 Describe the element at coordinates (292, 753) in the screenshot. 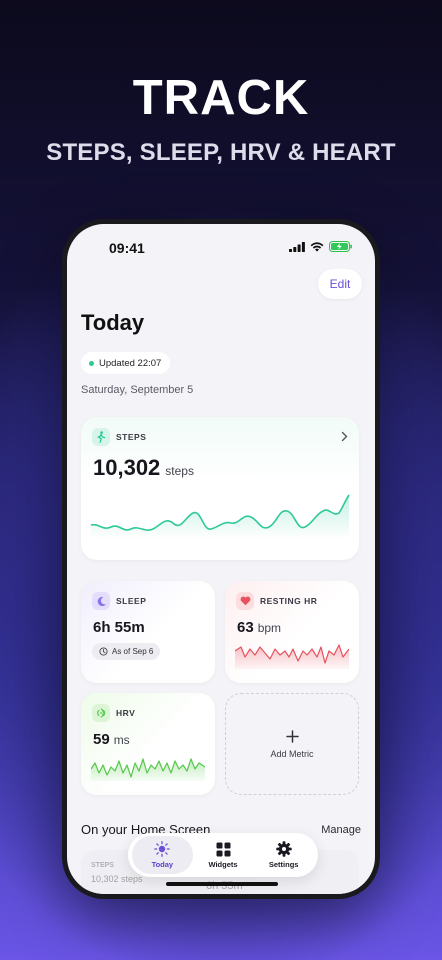

I see `add-metric-label: Add Metric` at that location.